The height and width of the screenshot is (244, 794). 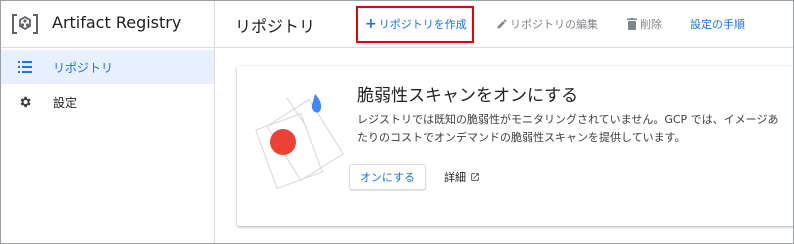 What do you see at coordinates (299, 142) in the screenshot?
I see `scan-illustration-icon` at bounding box center [299, 142].